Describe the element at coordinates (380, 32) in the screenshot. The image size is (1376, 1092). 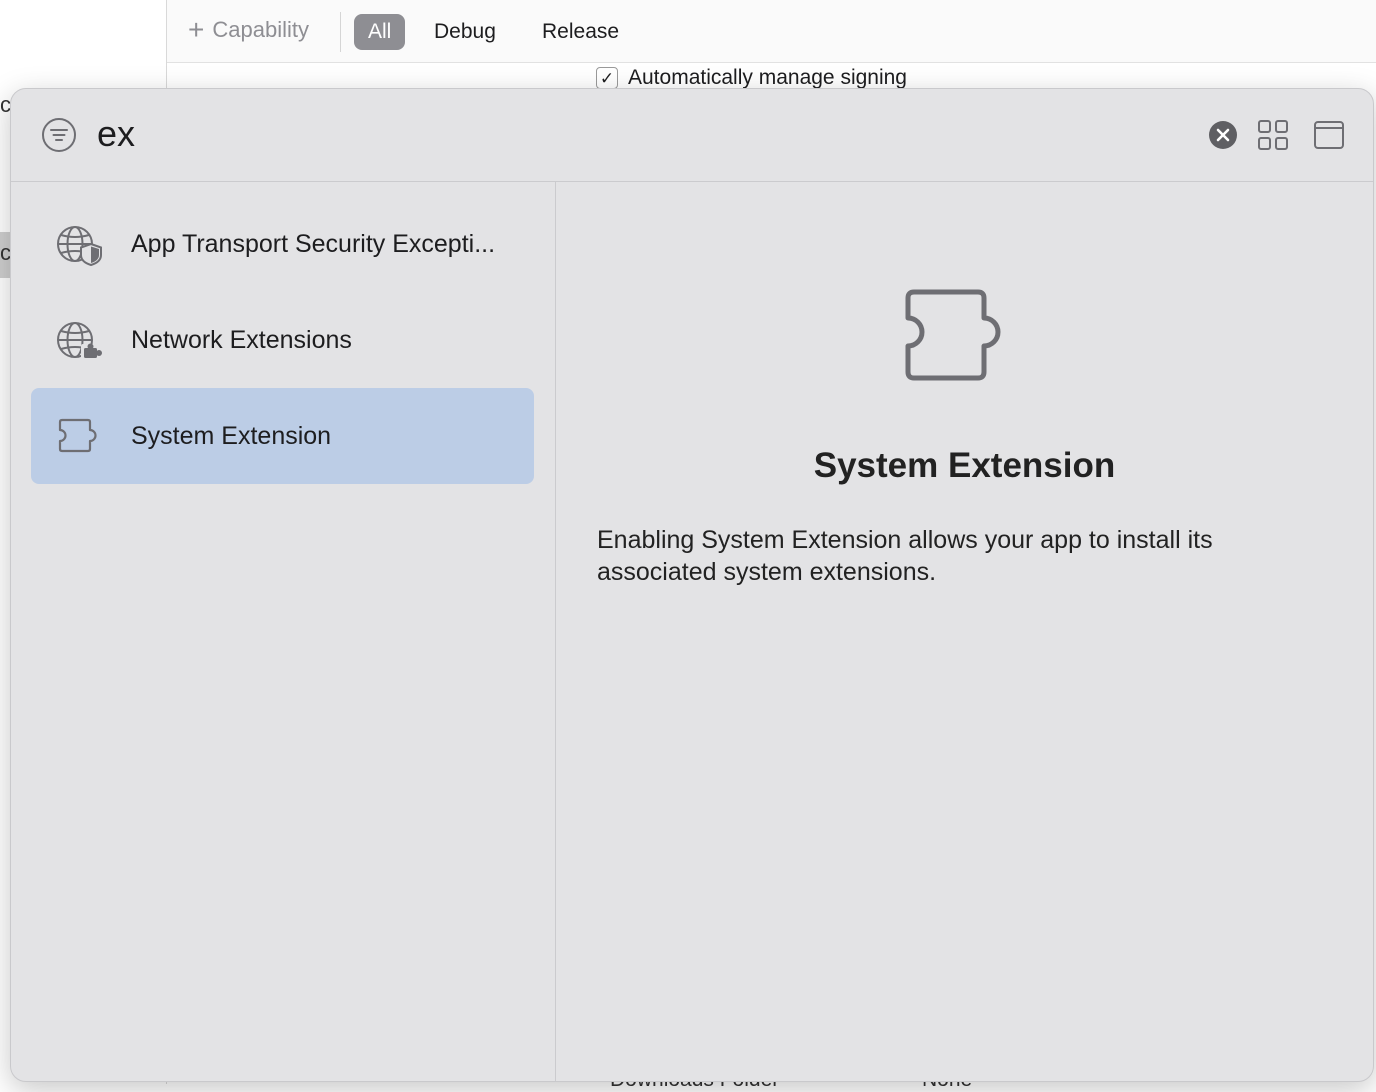
I see `segment-all: All` at that location.